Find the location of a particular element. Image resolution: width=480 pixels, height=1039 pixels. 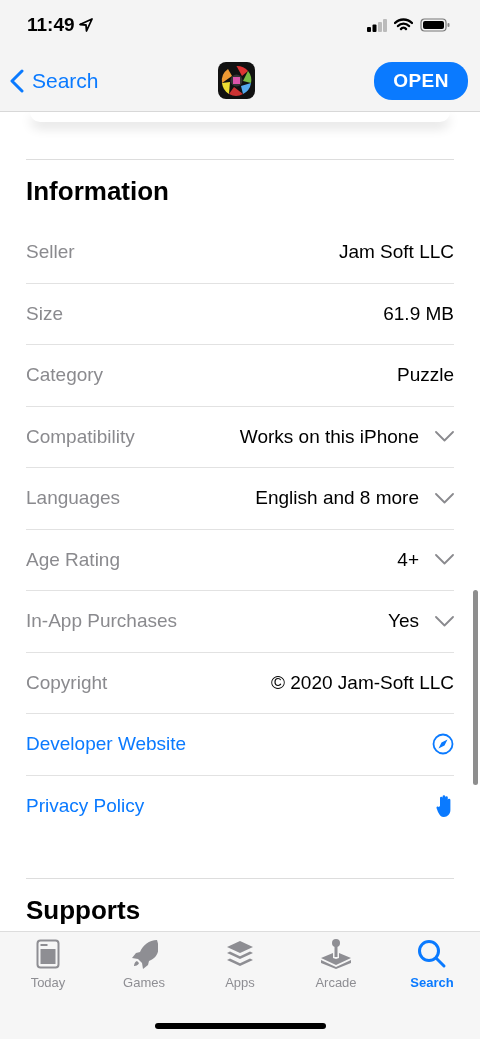

tab: Arcade is located at coordinates (336, 964).